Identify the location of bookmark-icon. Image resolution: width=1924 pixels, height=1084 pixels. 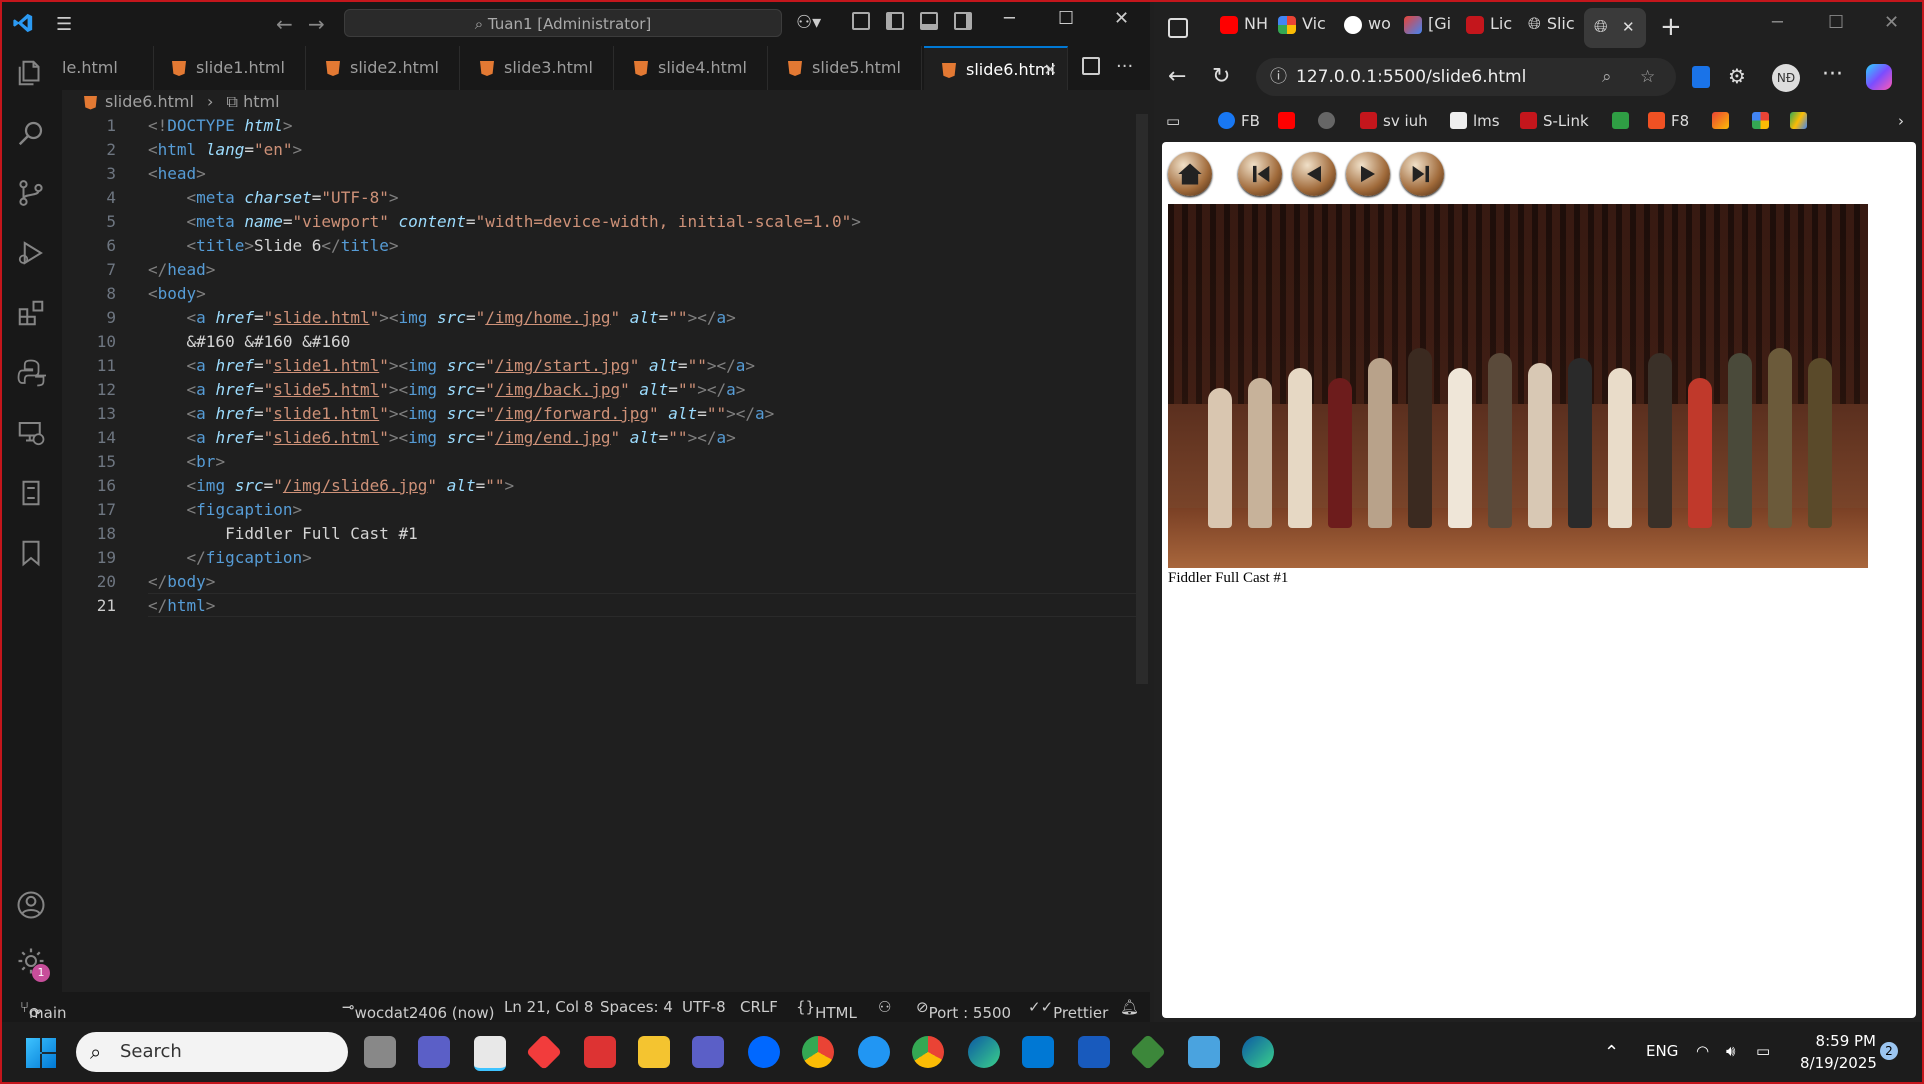
(31, 553).